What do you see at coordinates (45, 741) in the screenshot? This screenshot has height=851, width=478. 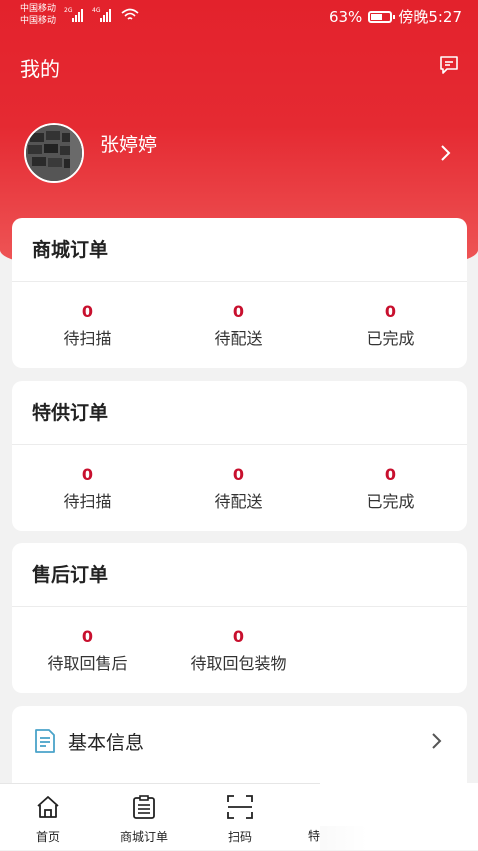 I see `document-icon` at bounding box center [45, 741].